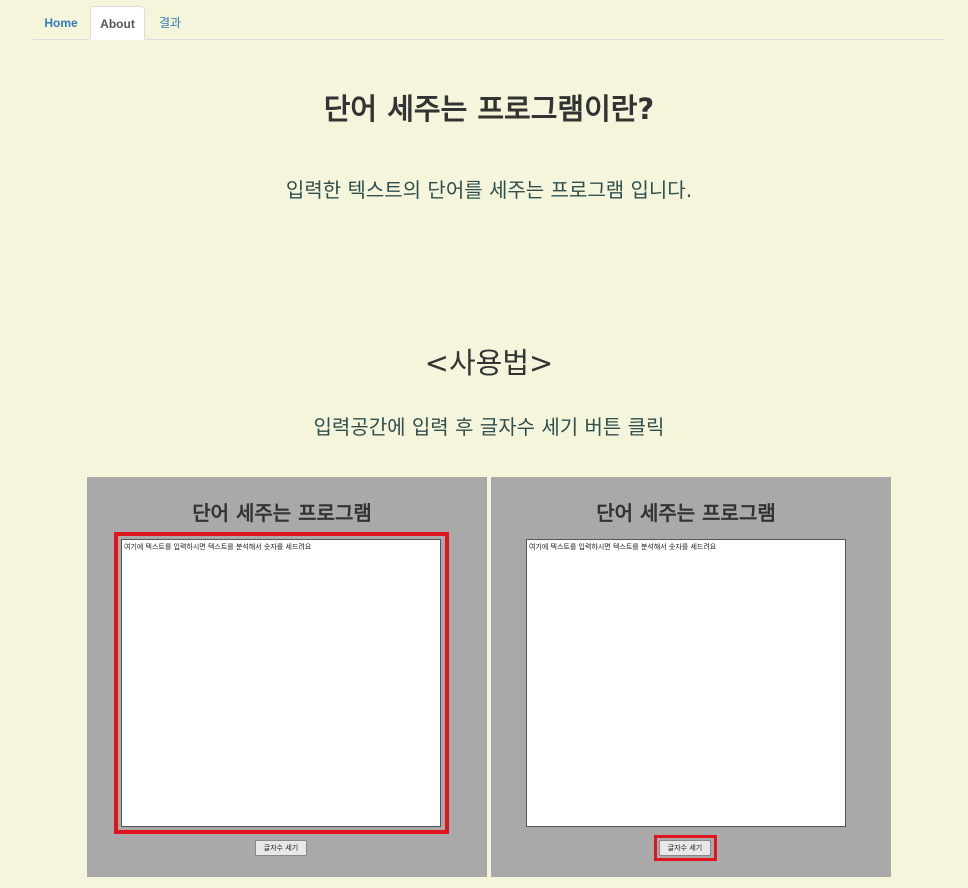  What do you see at coordinates (489, 23) in the screenshot?
I see `nav-tabs: Home About 결과` at bounding box center [489, 23].